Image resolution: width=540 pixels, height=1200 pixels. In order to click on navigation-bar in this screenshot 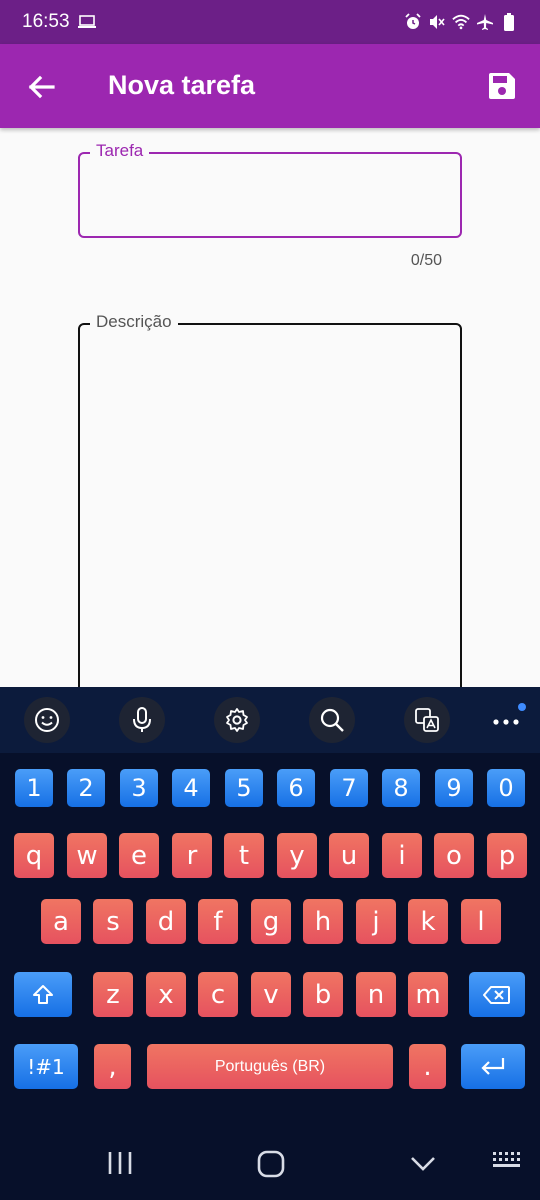, I will do `click(270, 1164)`.